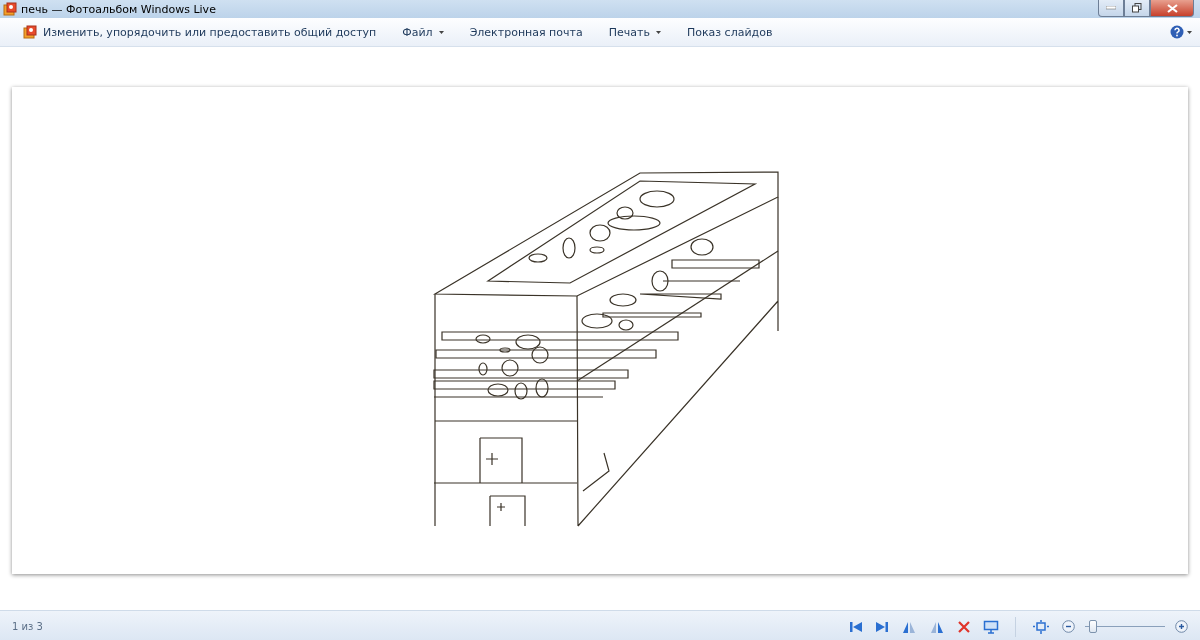  Describe the element at coordinates (423, 32) in the screenshot. I see `menu-button: Файл` at that location.